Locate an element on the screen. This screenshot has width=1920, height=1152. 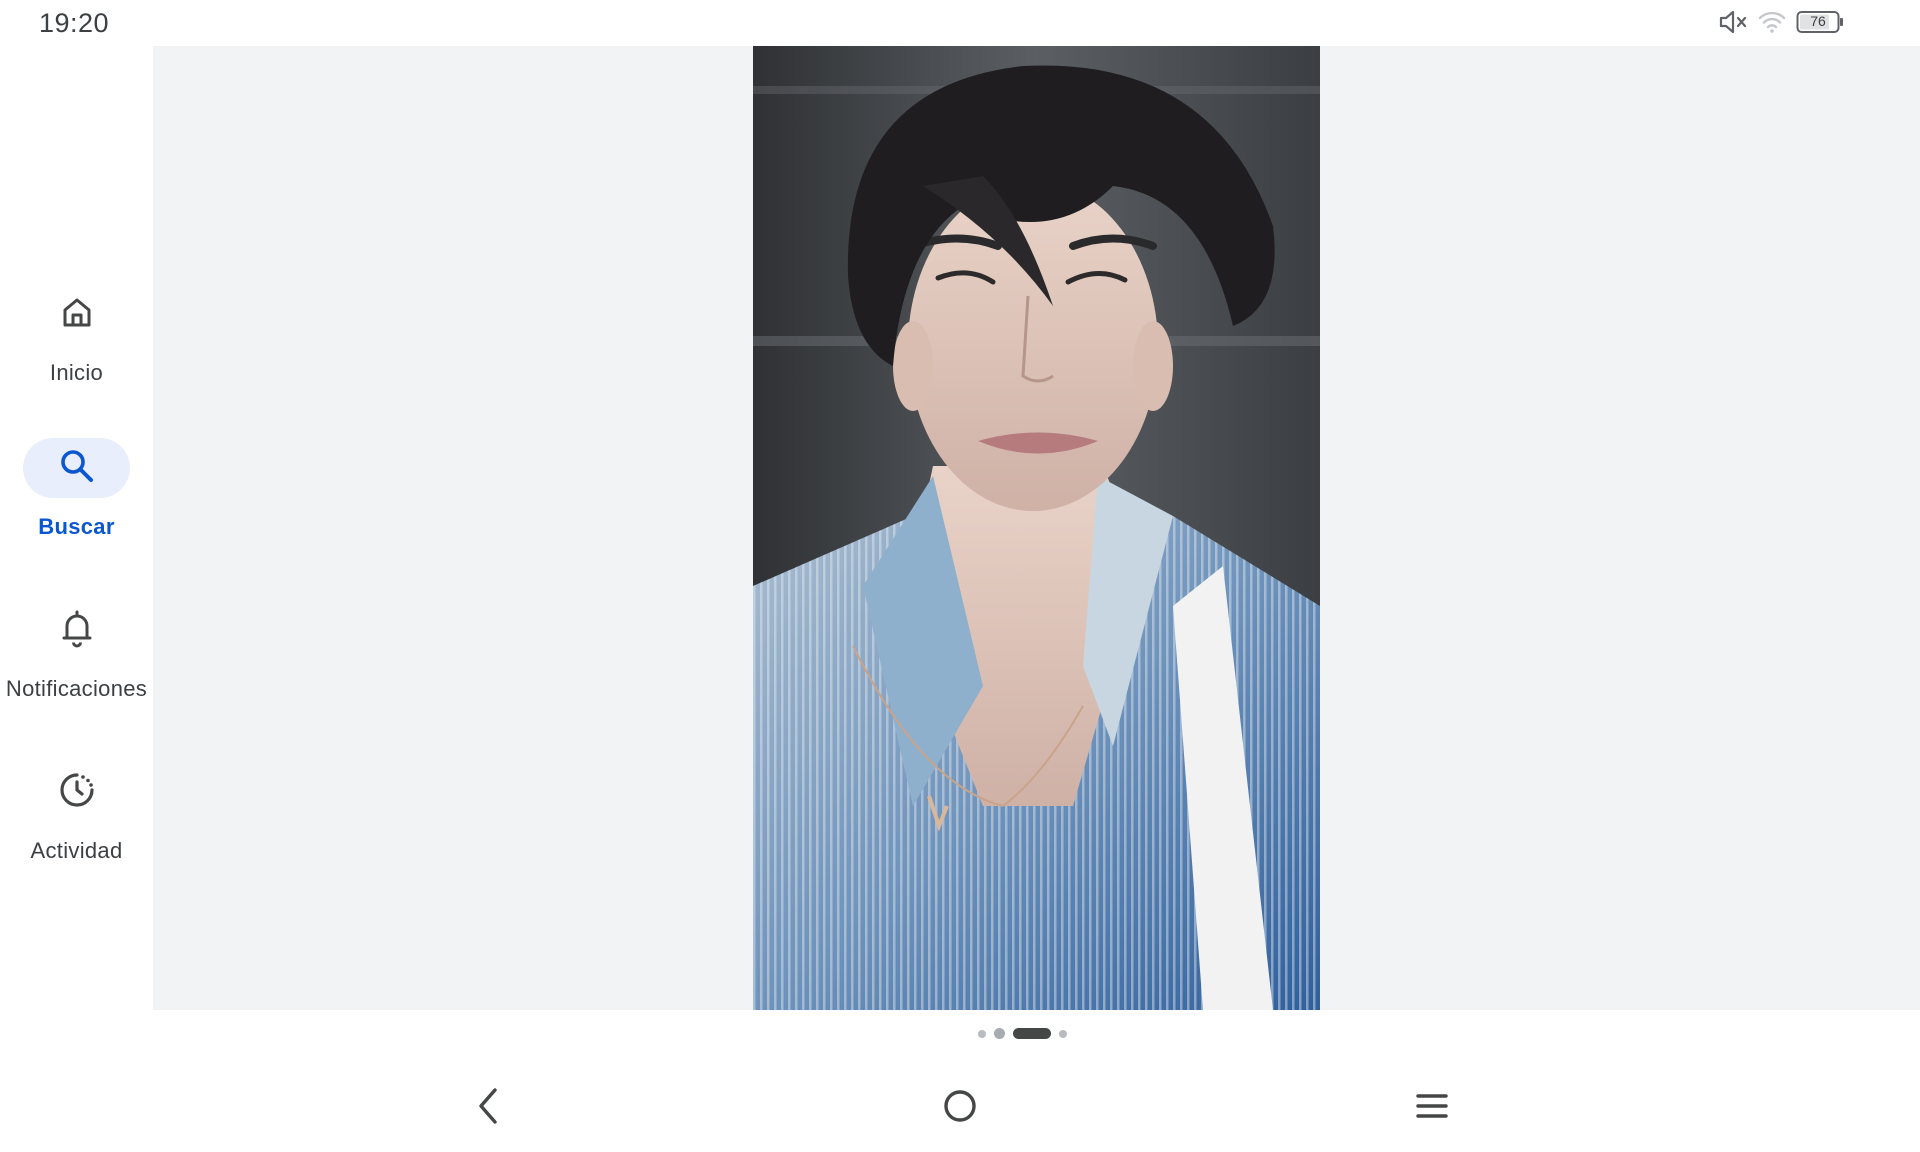
status-time: 19:20 is located at coordinates (74, 23).